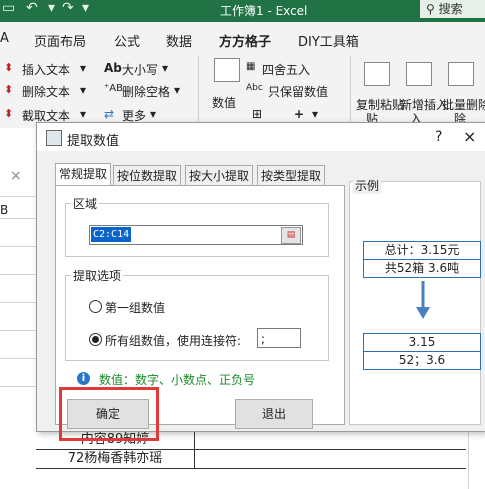  Describe the element at coordinates (109, 114) in the screenshot. I see `more-icon: ⇄` at that location.